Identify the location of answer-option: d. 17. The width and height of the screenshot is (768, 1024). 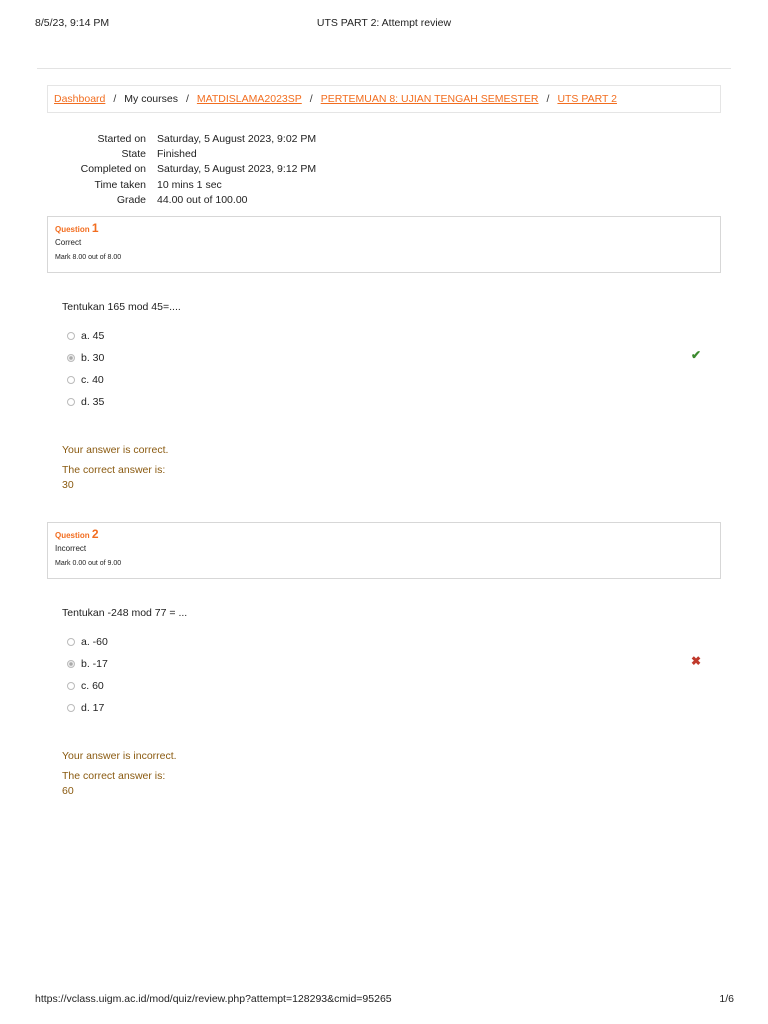
(85, 708).